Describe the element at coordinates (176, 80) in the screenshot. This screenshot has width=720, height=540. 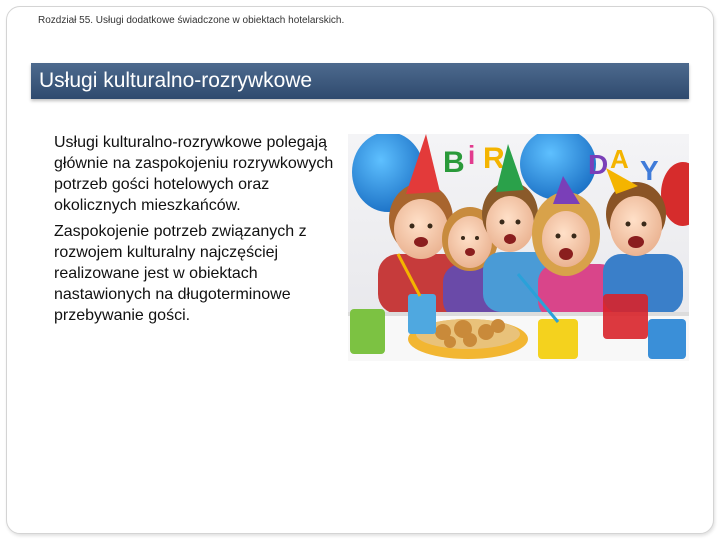
I see `slide-title: Usługi kulturalno-rozrywkowe` at that location.